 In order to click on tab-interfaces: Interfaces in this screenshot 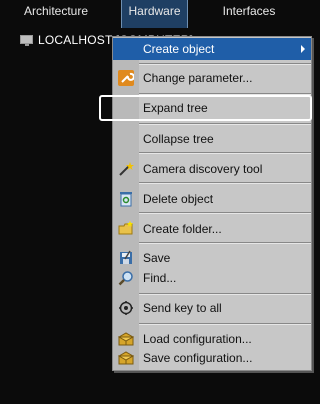, I will do `click(249, 14)`.